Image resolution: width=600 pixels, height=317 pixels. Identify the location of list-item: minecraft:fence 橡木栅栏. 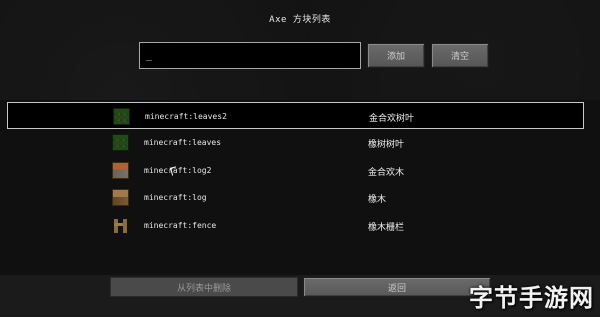
(295, 225).